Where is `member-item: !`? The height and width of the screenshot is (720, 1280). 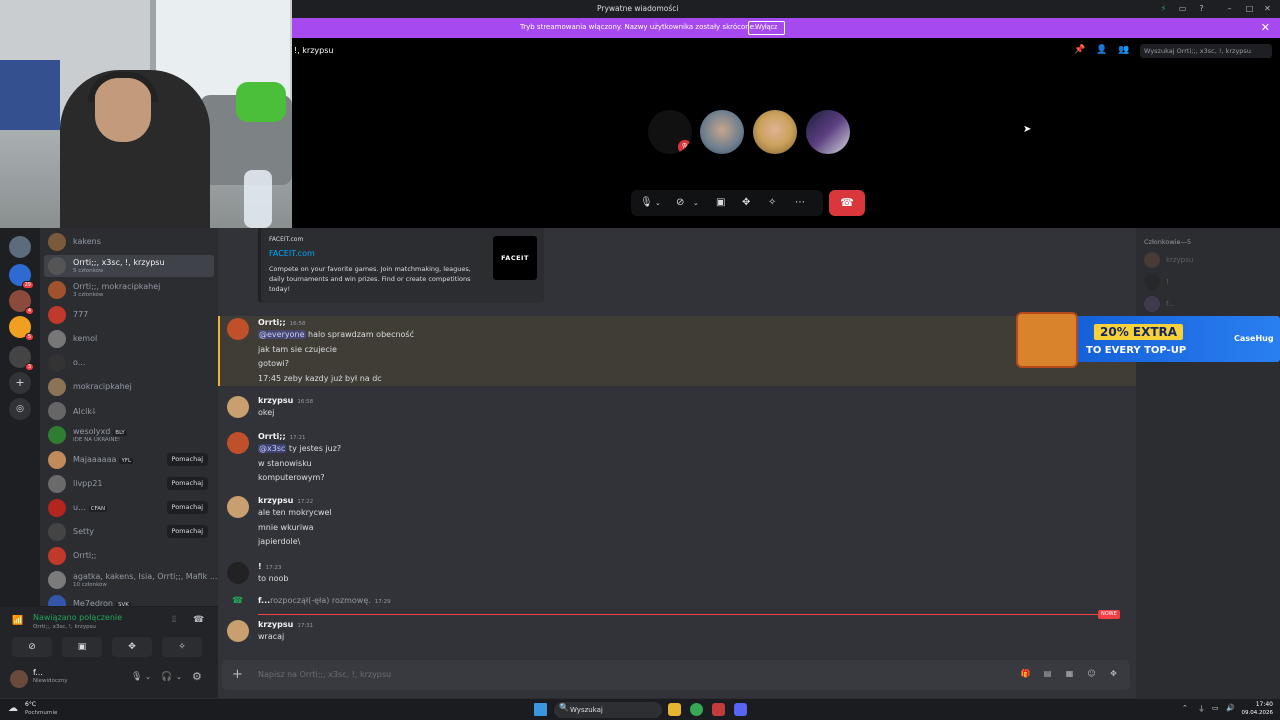
member-item: ! is located at coordinates (1209, 283).